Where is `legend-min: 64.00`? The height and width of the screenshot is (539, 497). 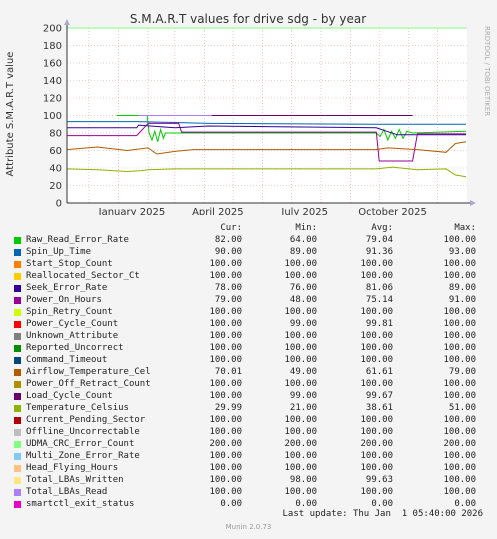
legend-min: 64.00 is located at coordinates (303, 240).